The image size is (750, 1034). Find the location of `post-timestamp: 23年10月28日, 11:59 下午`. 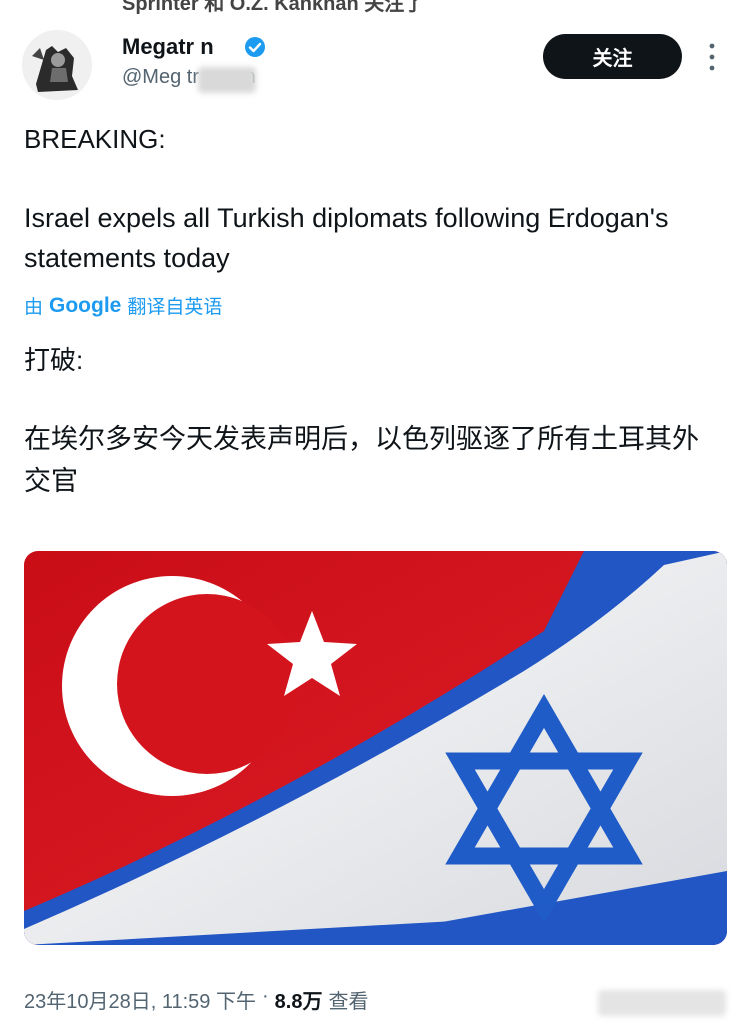

post-timestamp: 23年10月28日, 11:59 下午 is located at coordinates (140, 999).